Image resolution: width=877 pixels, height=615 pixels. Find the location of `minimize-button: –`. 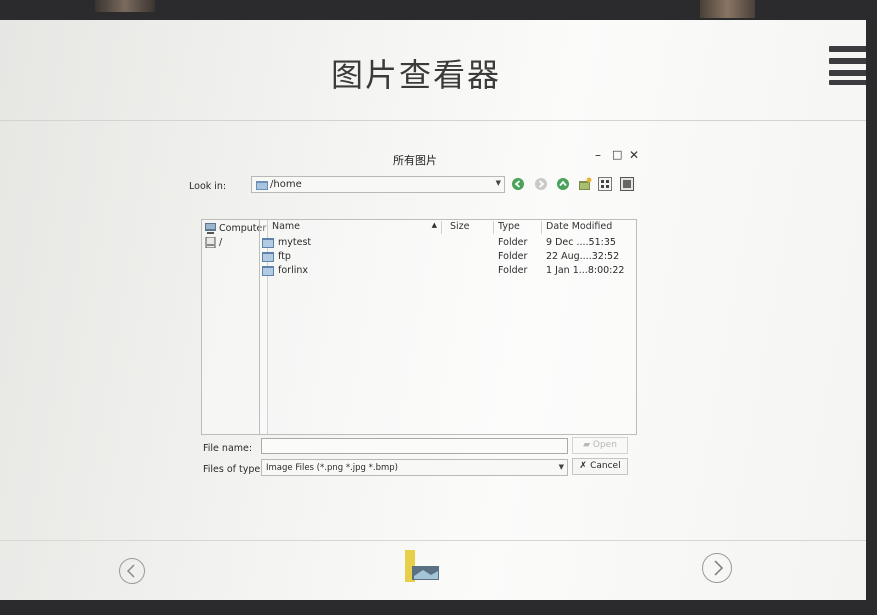

minimize-button: – is located at coordinates (598, 155).